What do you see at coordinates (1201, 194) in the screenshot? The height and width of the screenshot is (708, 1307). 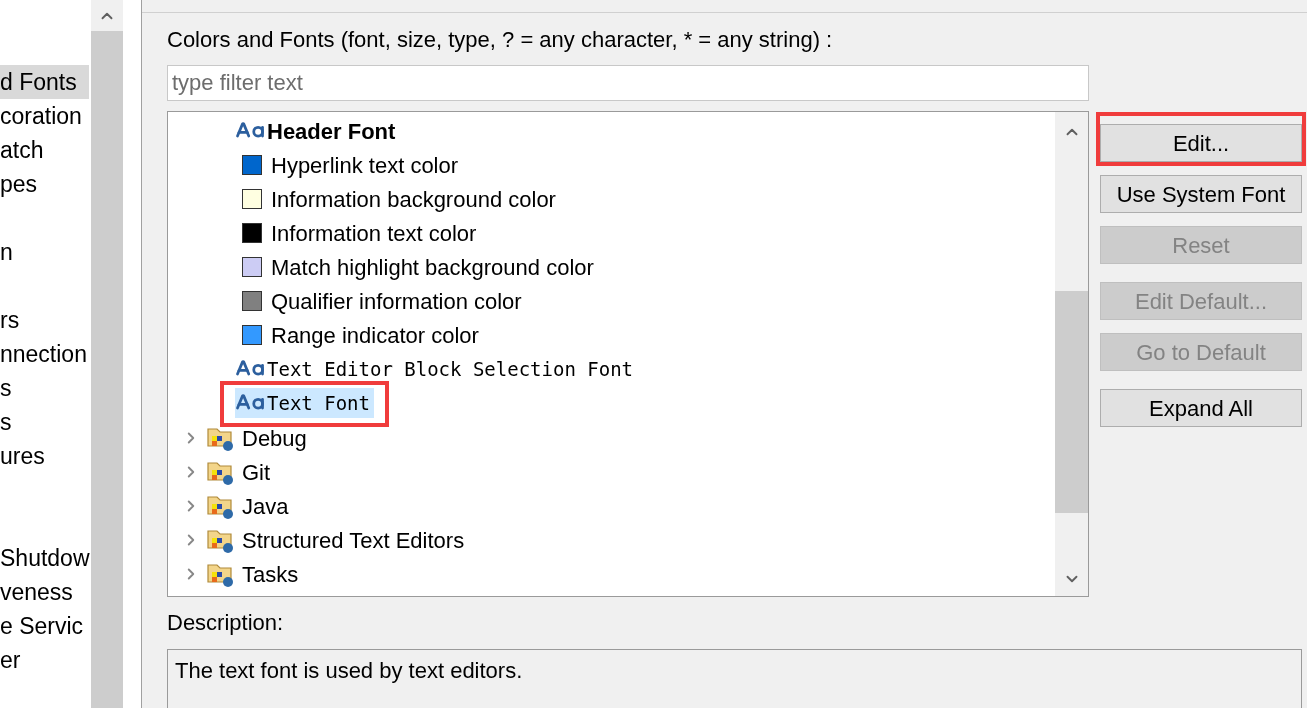 I see `action-button: Use System Font` at bounding box center [1201, 194].